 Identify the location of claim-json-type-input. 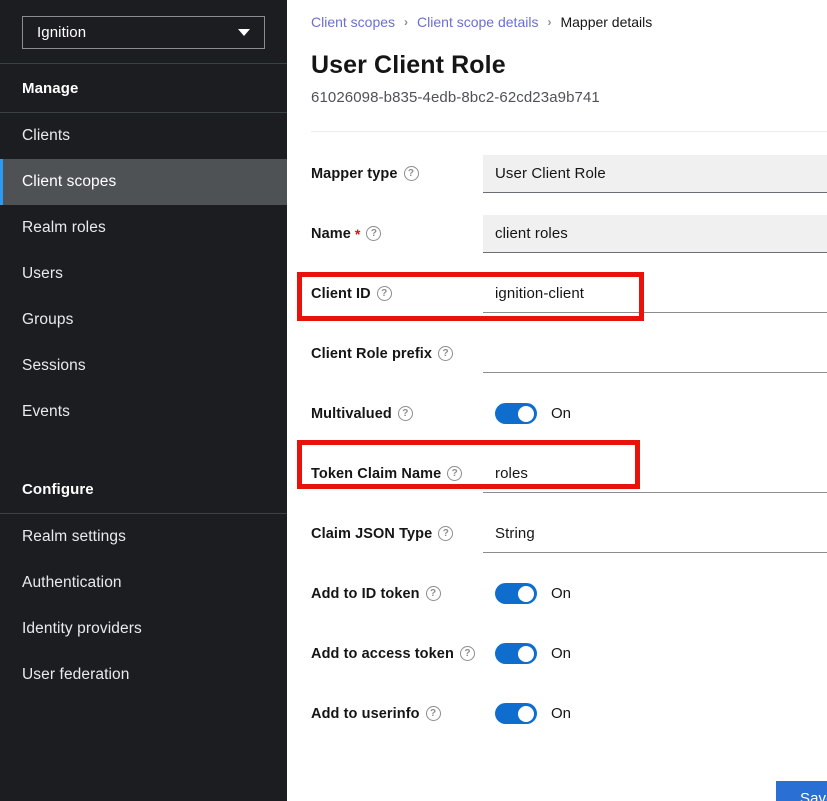
(655, 533).